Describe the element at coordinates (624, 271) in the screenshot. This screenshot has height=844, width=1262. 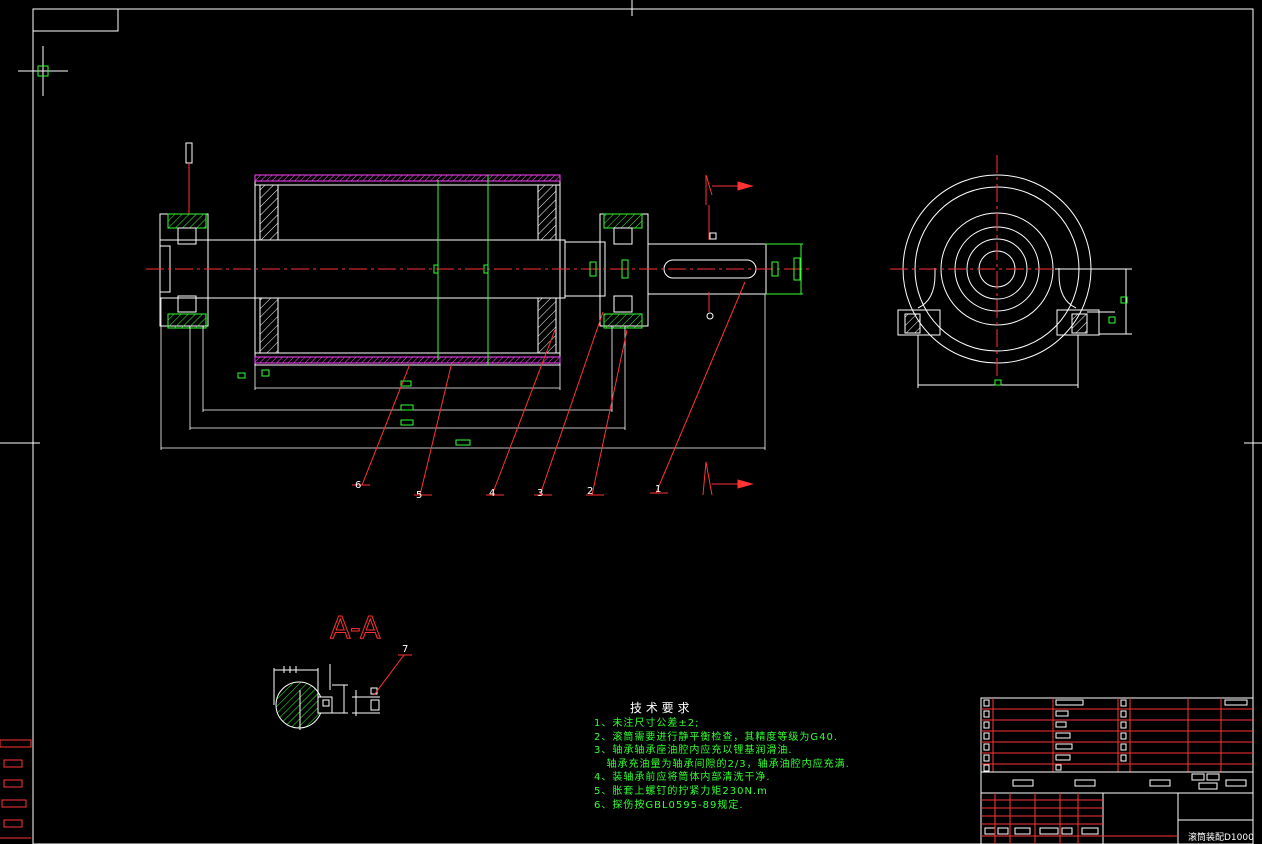
I see `bearing-housing-right` at that location.